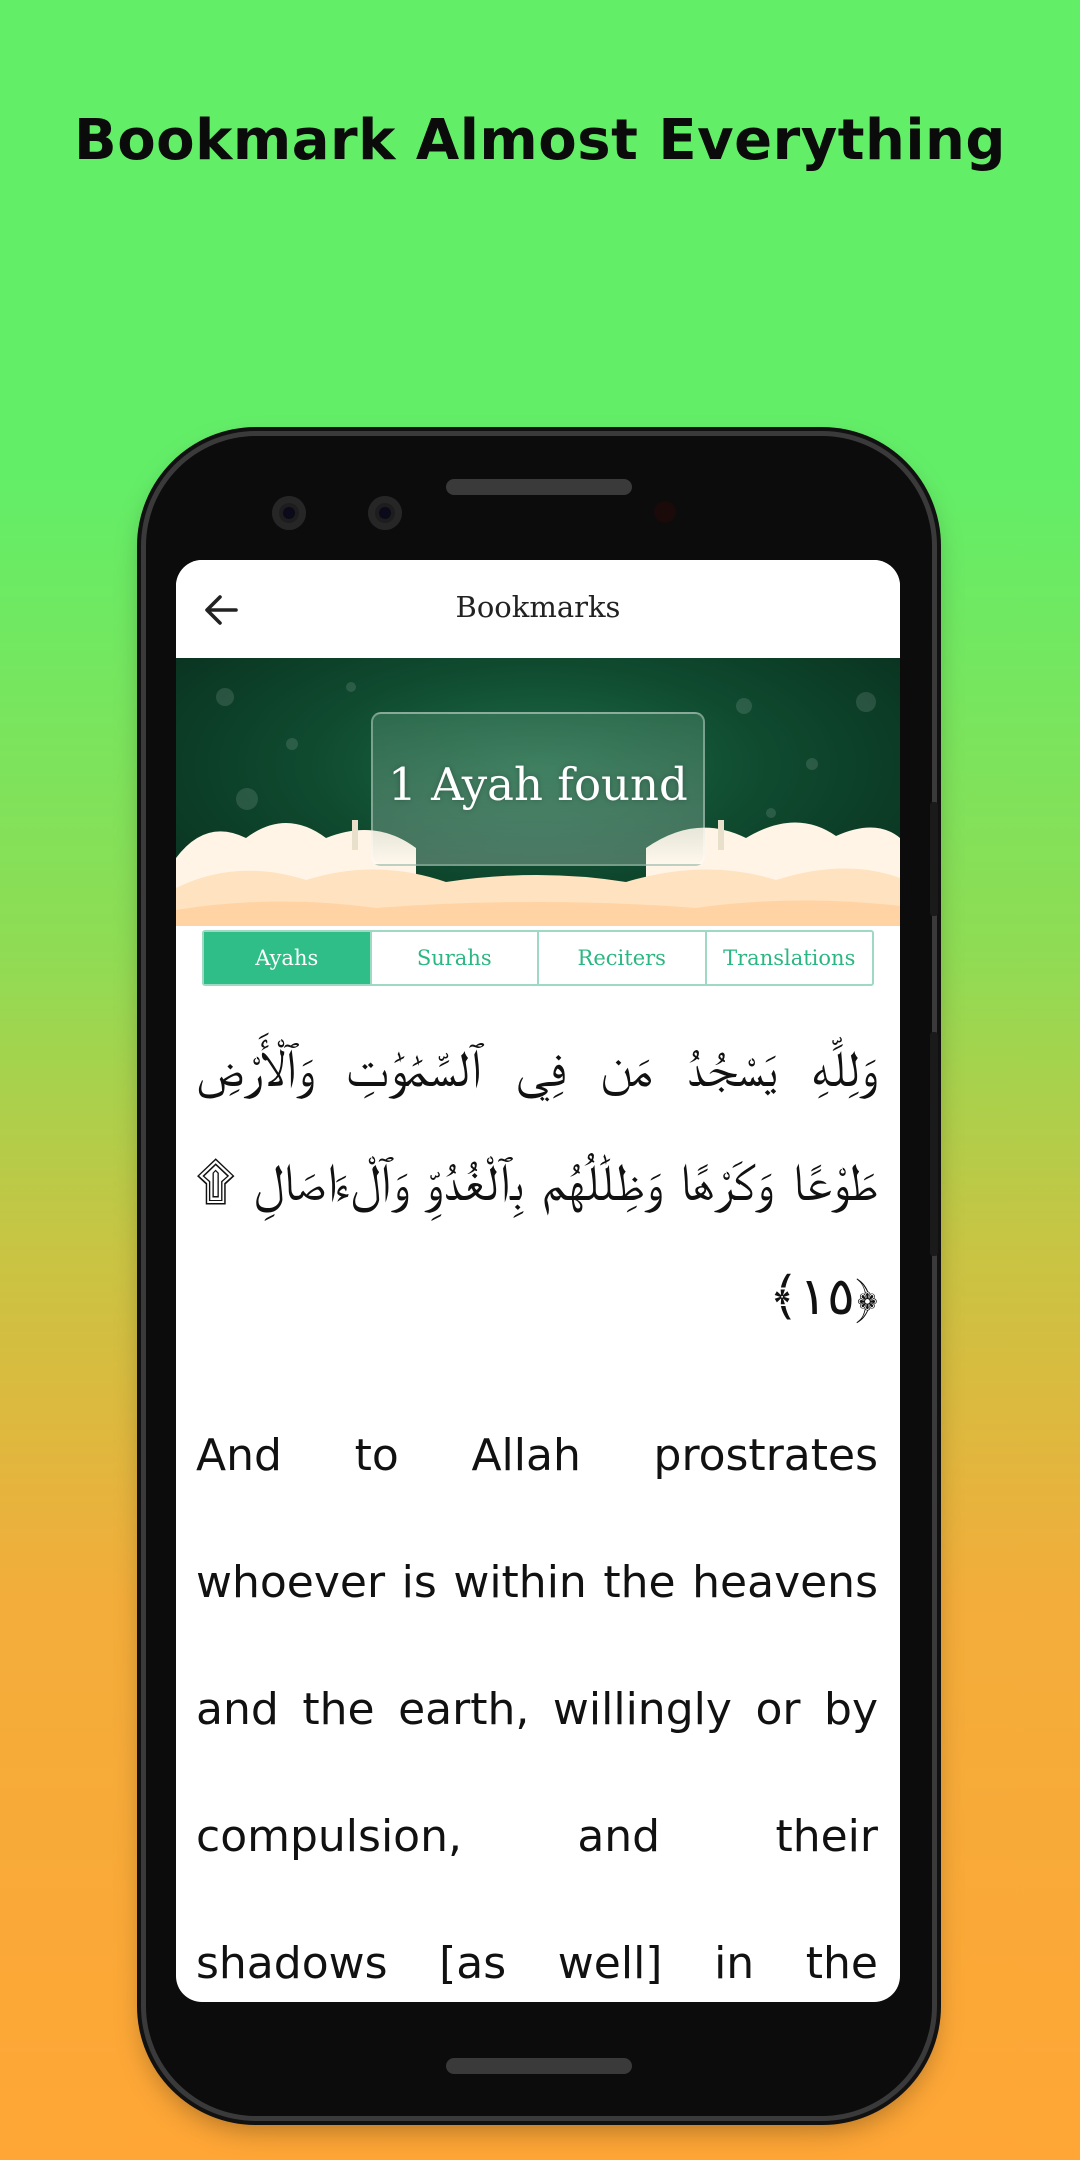 The image size is (1080, 2160). Describe the element at coordinates (934, 859) in the screenshot. I see `power-button` at that location.